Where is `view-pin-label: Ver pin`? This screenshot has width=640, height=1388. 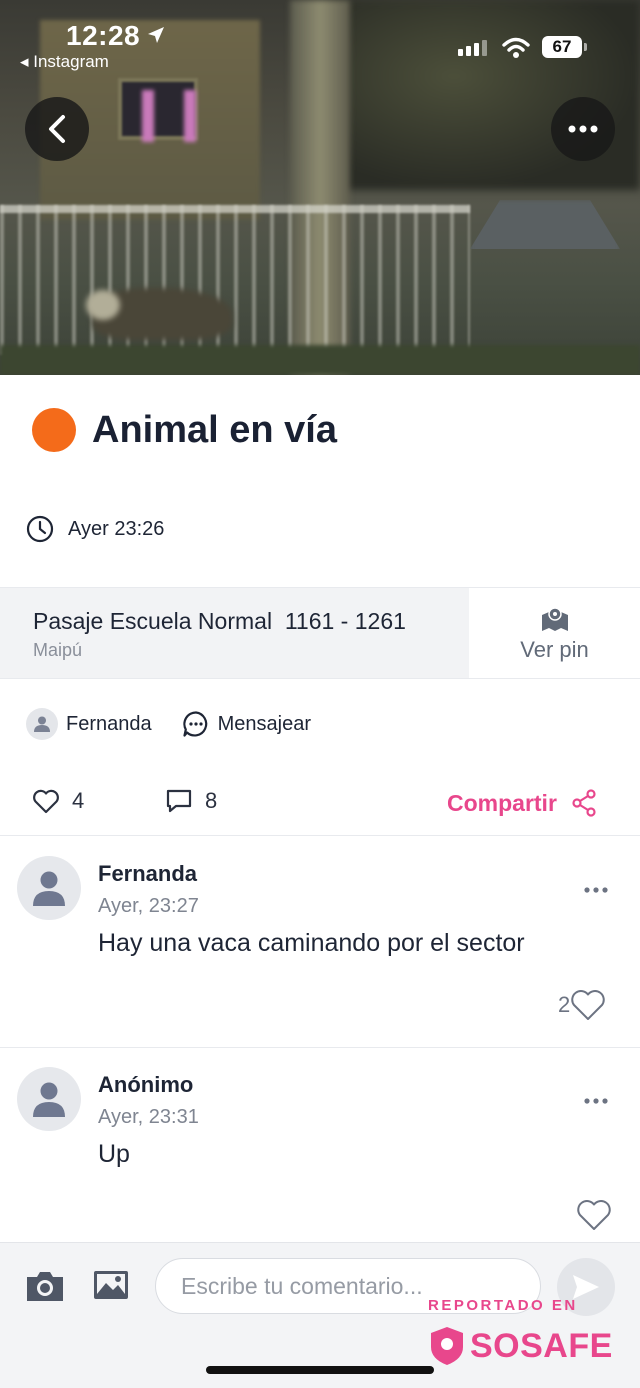
view-pin-label: Ver pin is located at coordinates (554, 649).